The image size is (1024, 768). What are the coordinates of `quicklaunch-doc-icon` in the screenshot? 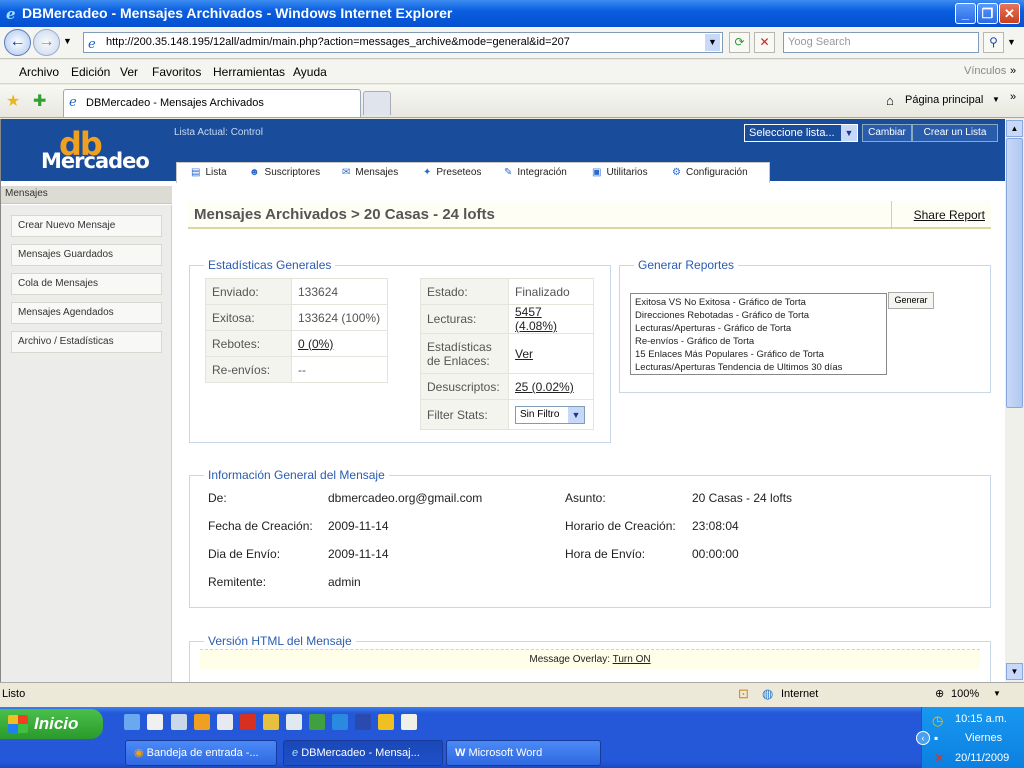 It's located at (179, 722).